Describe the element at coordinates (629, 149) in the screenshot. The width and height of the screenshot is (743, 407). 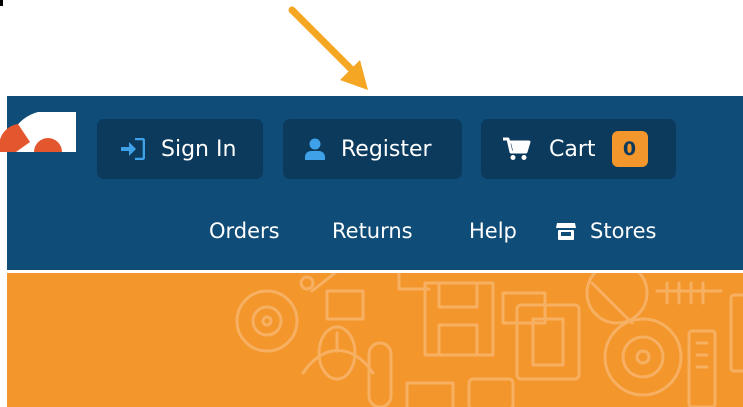
I see `cart-count-badge: 0` at that location.